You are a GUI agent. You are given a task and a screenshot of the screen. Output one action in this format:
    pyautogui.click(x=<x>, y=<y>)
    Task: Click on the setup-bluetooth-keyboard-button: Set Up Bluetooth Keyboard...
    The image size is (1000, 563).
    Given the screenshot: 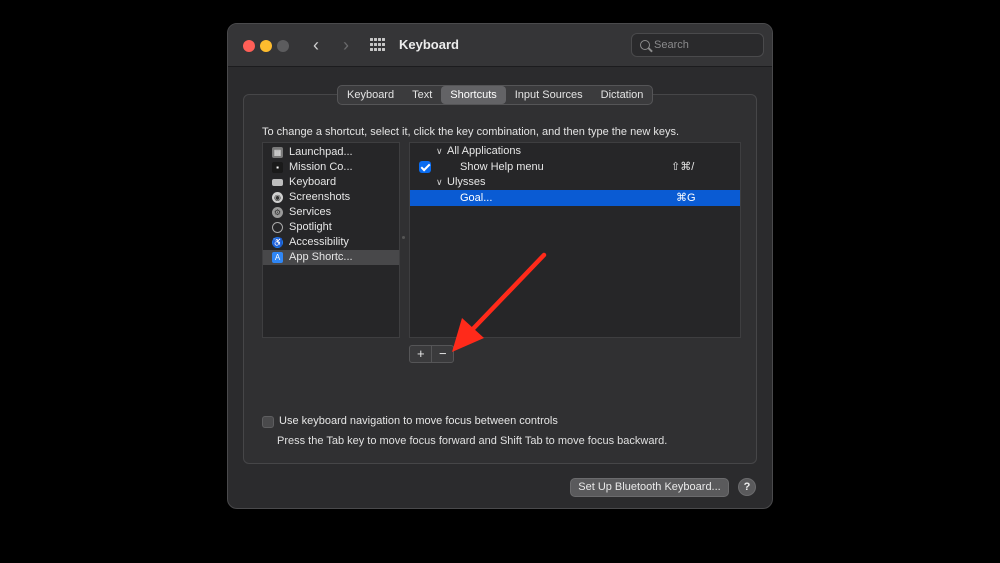 What is the action you would take?
    pyautogui.click(x=649, y=487)
    